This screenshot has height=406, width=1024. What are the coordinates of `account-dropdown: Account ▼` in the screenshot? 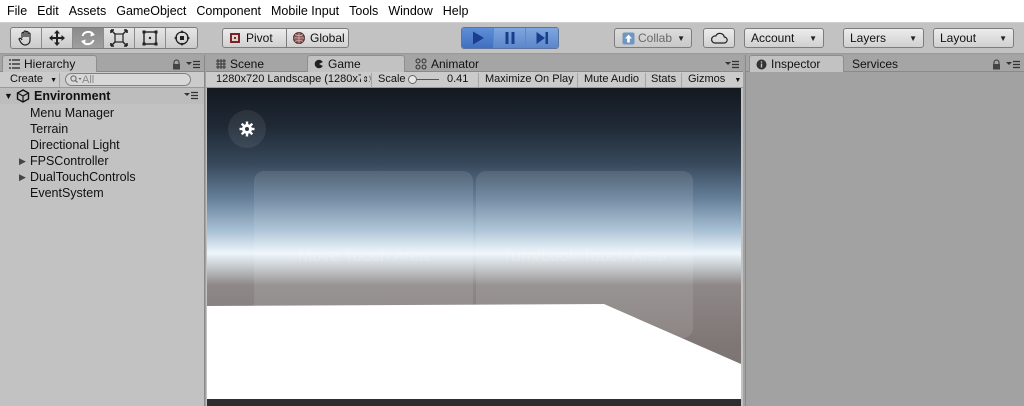 It's located at (784, 38).